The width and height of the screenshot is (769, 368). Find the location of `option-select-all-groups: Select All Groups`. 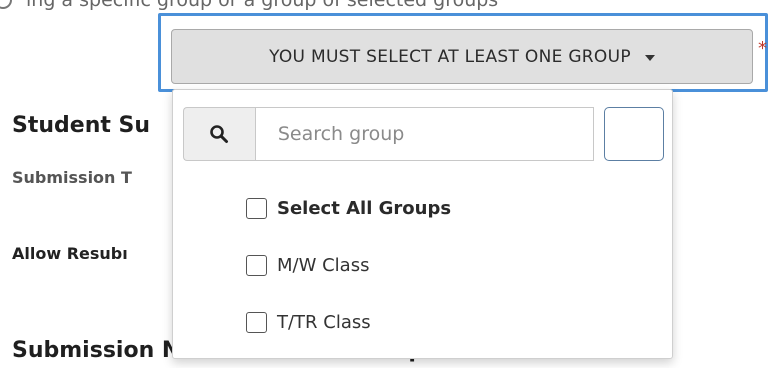

option-select-all-groups: Select All Groups is located at coordinates (348, 208).